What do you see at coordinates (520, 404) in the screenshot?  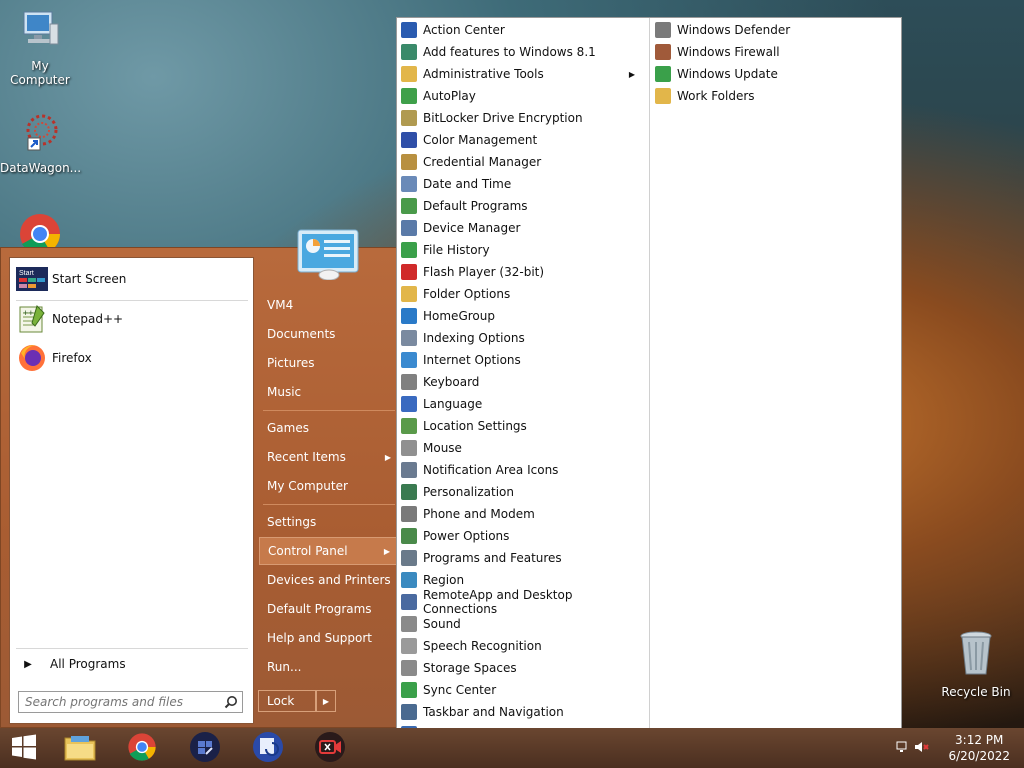 I see `cp-item-language: Language` at bounding box center [520, 404].